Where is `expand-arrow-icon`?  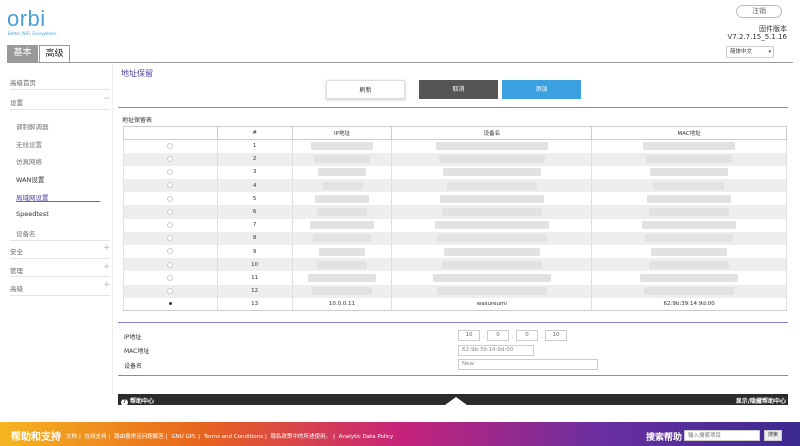 expand-arrow-icon is located at coordinates (456, 401).